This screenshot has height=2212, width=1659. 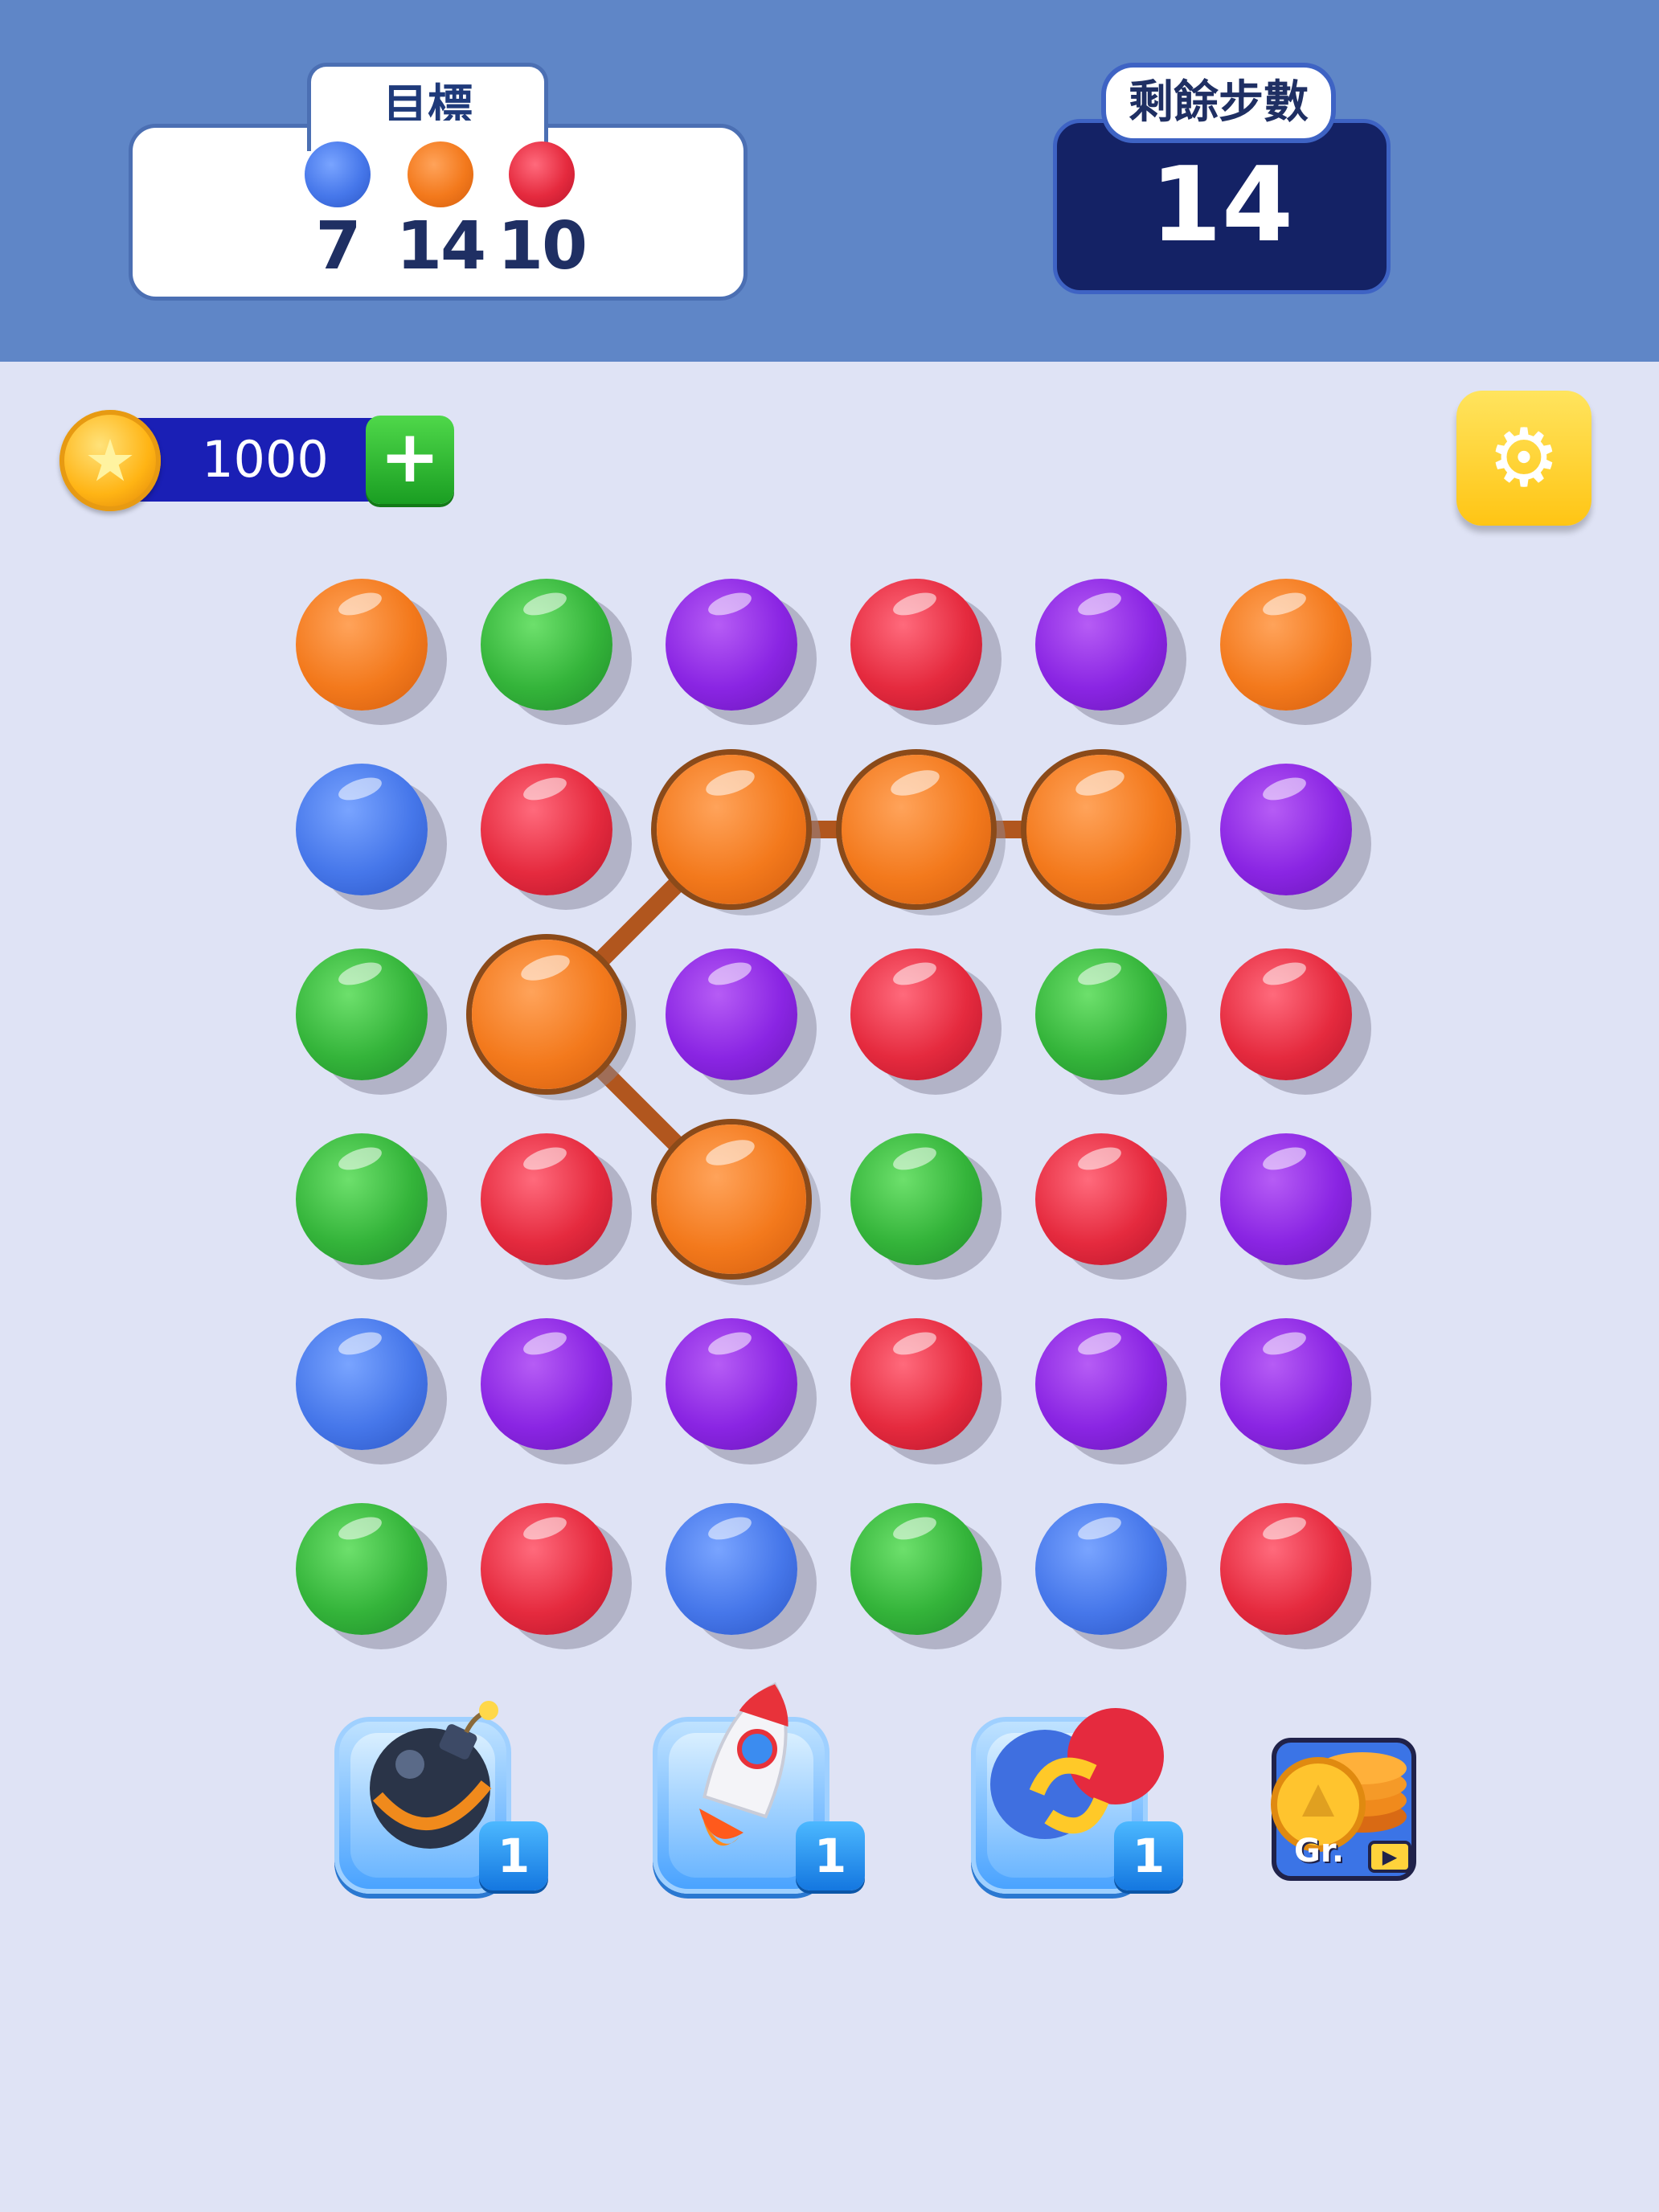 I want to click on swap-booster-count: 1, so click(x=1148, y=1855).